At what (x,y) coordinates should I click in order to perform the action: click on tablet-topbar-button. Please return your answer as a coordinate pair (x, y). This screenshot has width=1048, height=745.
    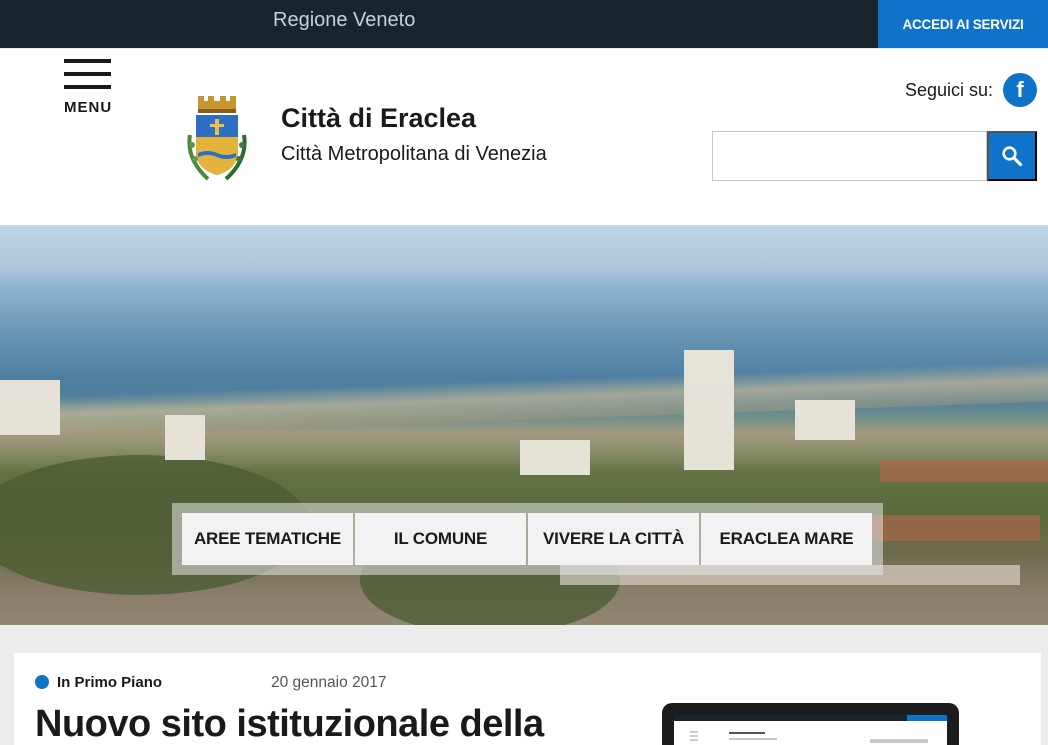
    Looking at the image, I should click on (927, 718).